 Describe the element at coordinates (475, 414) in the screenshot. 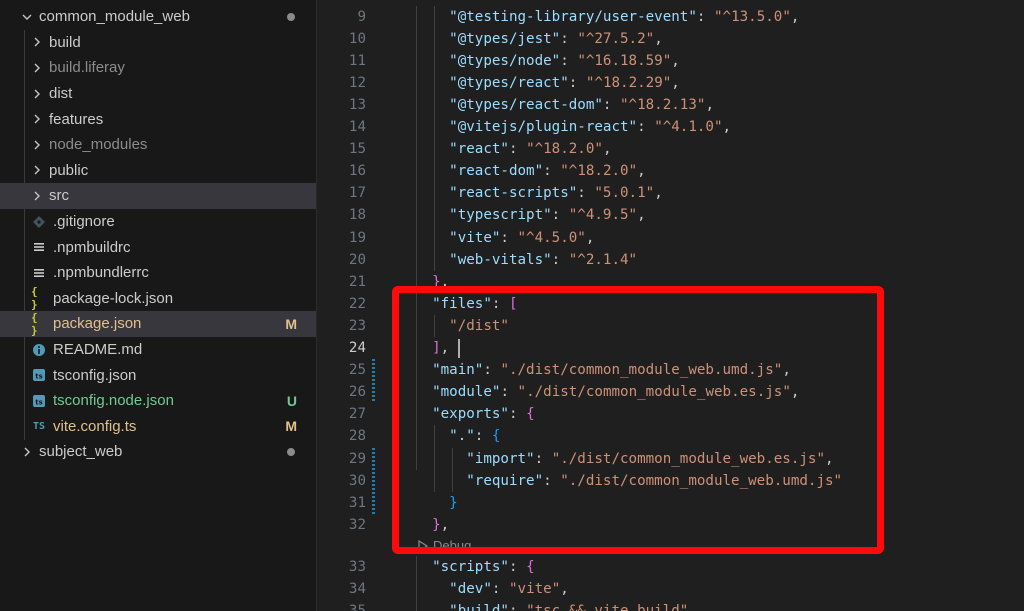

I see `code-line: "exports": {` at that location.